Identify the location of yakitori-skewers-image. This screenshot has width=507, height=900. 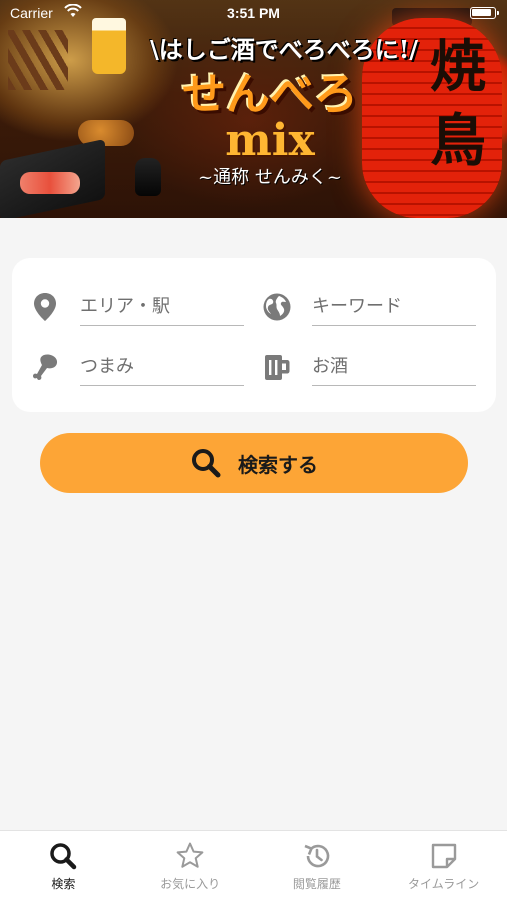
(38, 60).